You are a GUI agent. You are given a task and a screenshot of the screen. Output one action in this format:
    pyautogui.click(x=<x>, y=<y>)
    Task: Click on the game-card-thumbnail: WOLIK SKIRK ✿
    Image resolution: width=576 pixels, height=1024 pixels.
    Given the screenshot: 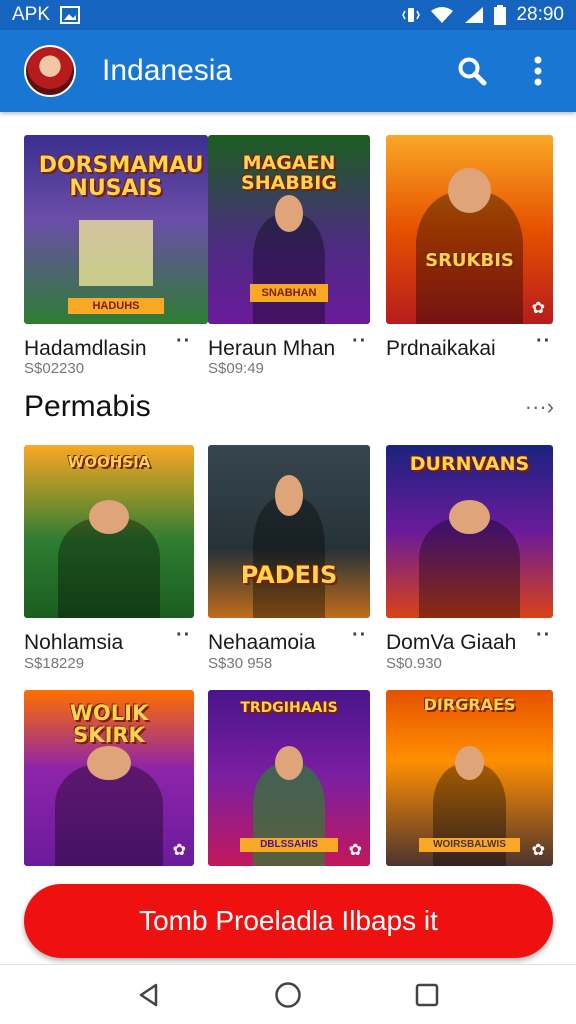 What is the action you would take?
    pyautogui.click(x=109, y=778)
    